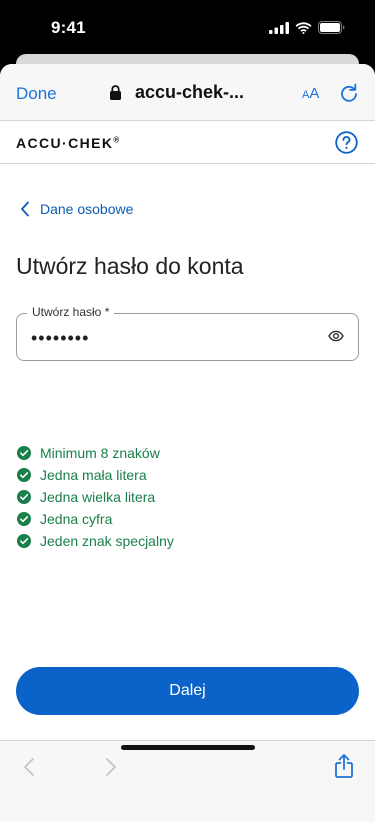 The width and height of the screenshot is (375, 822). What do you see at coordinates (188, 747) in the screenshot?
I see `home-indicator` at bounding box center [188, 747].